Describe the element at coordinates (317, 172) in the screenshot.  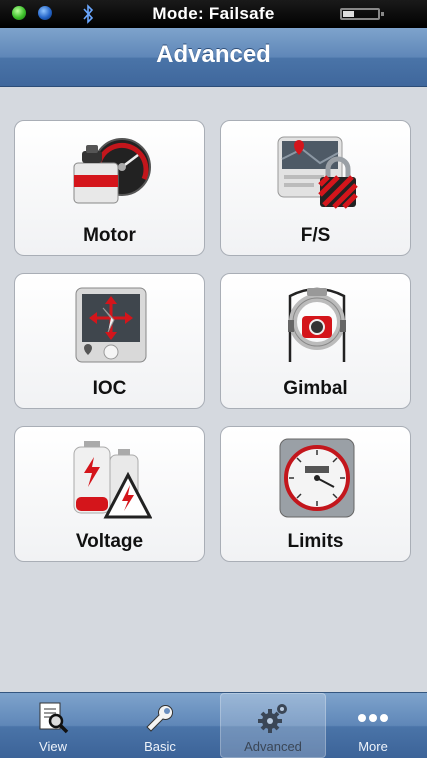
I see `map-padlock-icon` at that location.